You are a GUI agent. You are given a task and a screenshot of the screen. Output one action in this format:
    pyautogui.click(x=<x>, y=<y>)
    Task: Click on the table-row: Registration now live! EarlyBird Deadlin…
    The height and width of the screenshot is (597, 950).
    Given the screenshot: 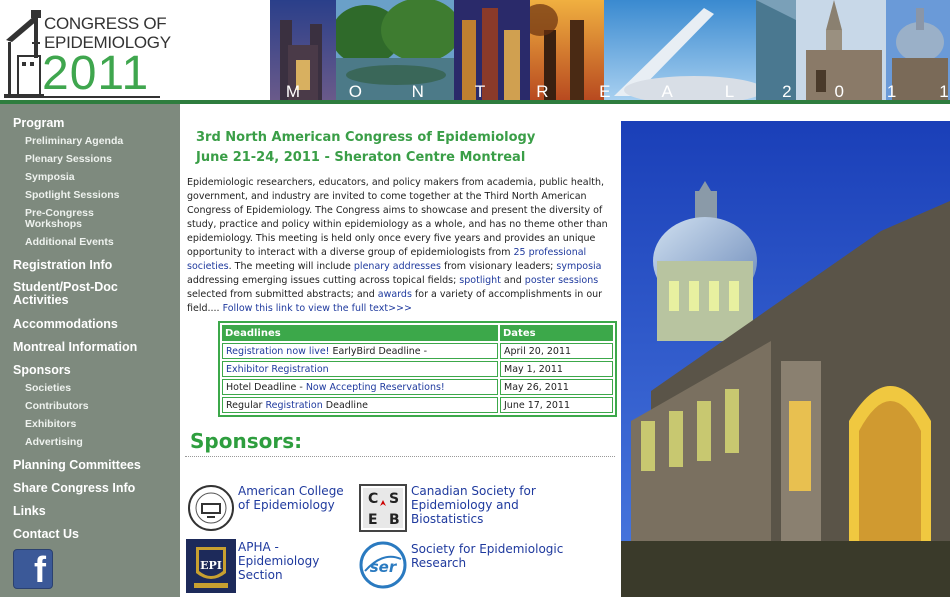 What is the action you would take?
    pyautogui.click(x=417, y=351)
    